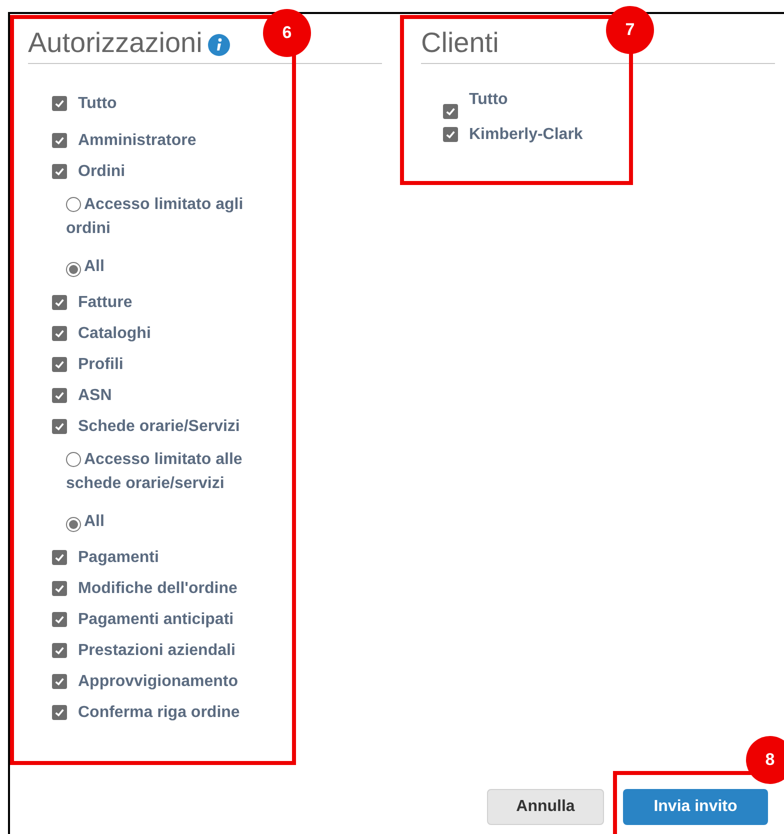 This screenshot has height=834, width=784. What do you see at coordinates (169, 472) in the screenshot?
I see `radio-option: Accesso limitato alle schede orarie/servizi` at bounding box center [169, 472].